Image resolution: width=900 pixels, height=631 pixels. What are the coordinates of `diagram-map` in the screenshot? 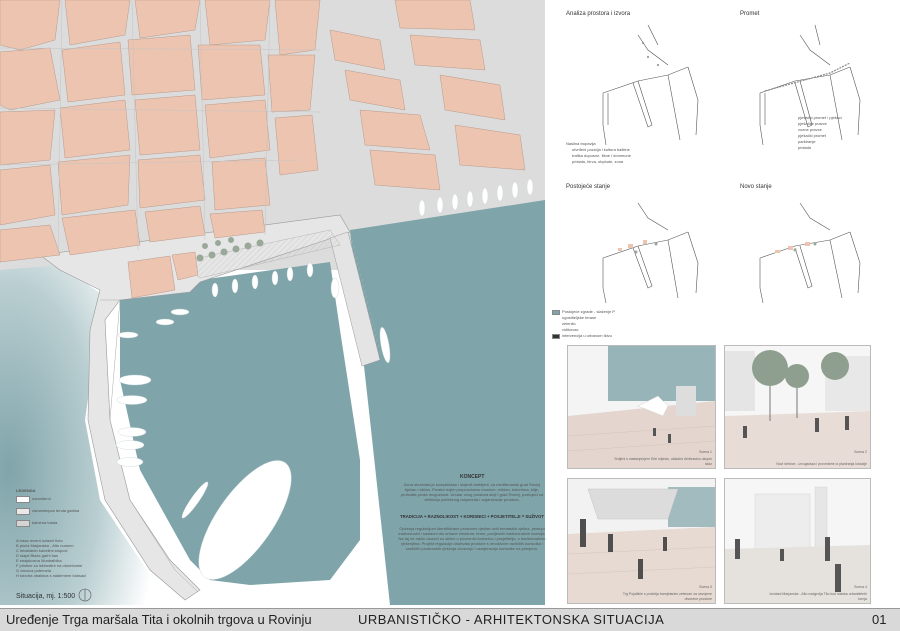 It's located at (810, 253).